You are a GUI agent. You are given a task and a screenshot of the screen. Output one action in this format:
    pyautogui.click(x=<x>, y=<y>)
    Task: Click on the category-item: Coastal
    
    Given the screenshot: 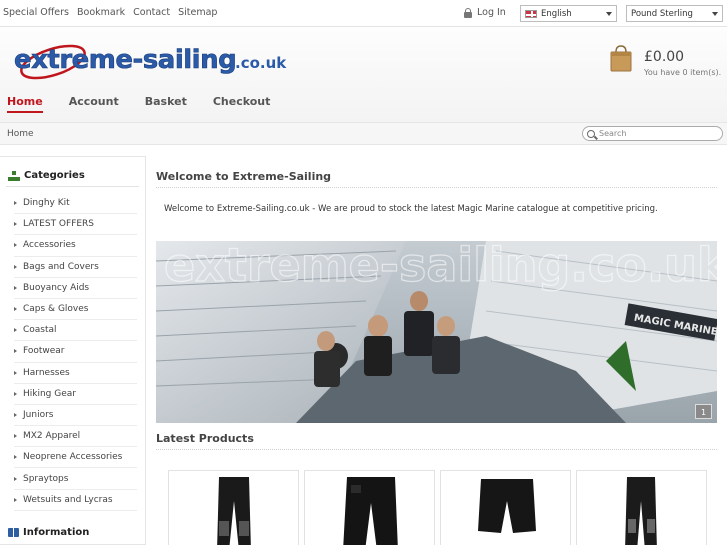 What is the action you would take?
    pyautogui.click(x=75, y=331)
    